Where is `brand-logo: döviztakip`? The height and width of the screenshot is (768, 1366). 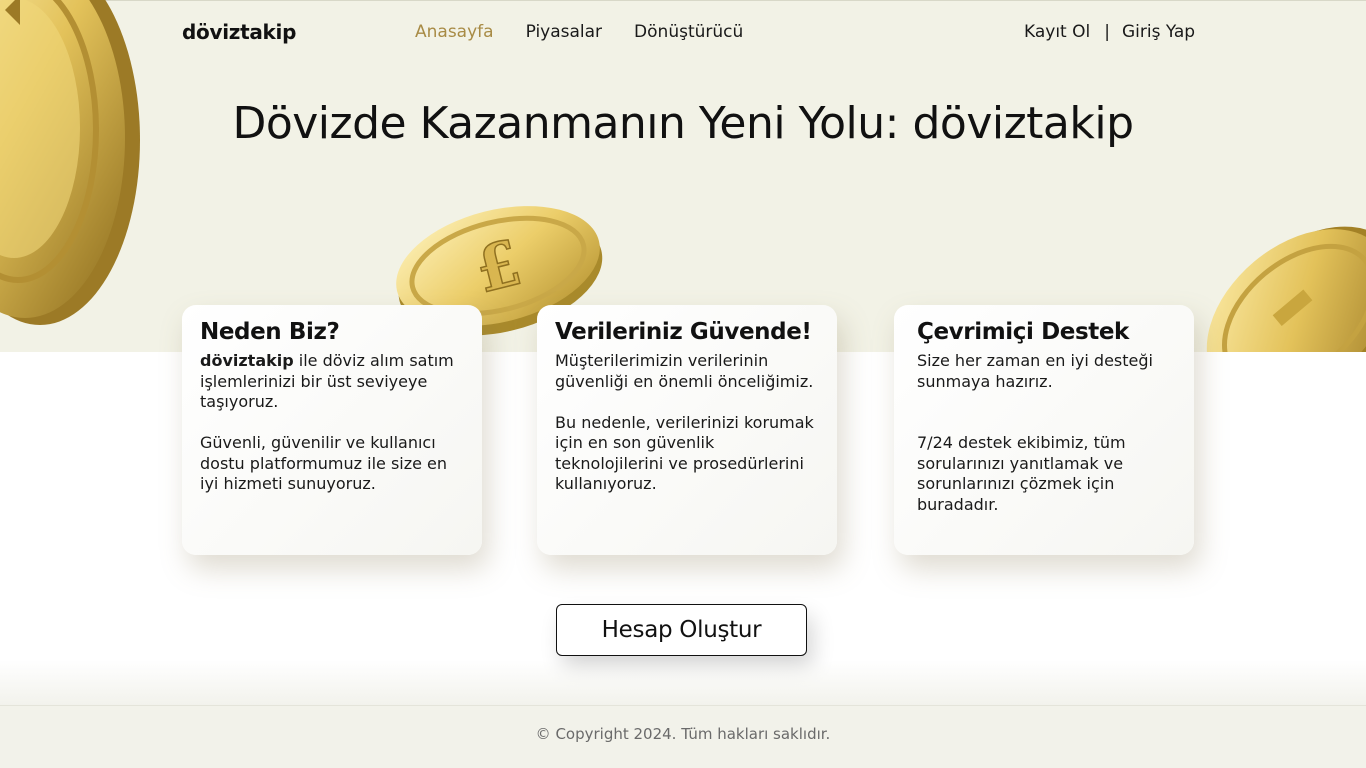
brand-logo: döviztakip is located at coordinates (239, 32).